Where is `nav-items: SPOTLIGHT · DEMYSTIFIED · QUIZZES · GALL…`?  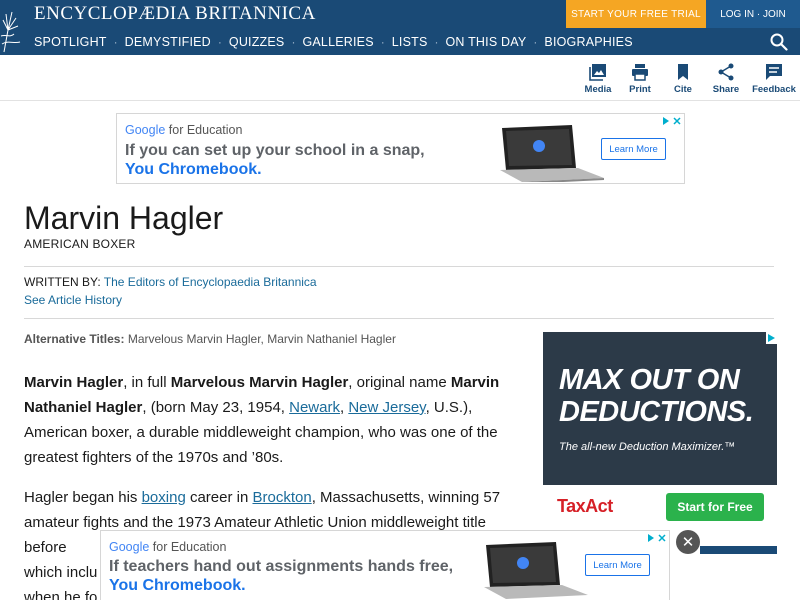
nav-items: SPOTLIGHT · DEMYSTIFIED · QUIZZES · GALL… is located at coordinates (333, 41).